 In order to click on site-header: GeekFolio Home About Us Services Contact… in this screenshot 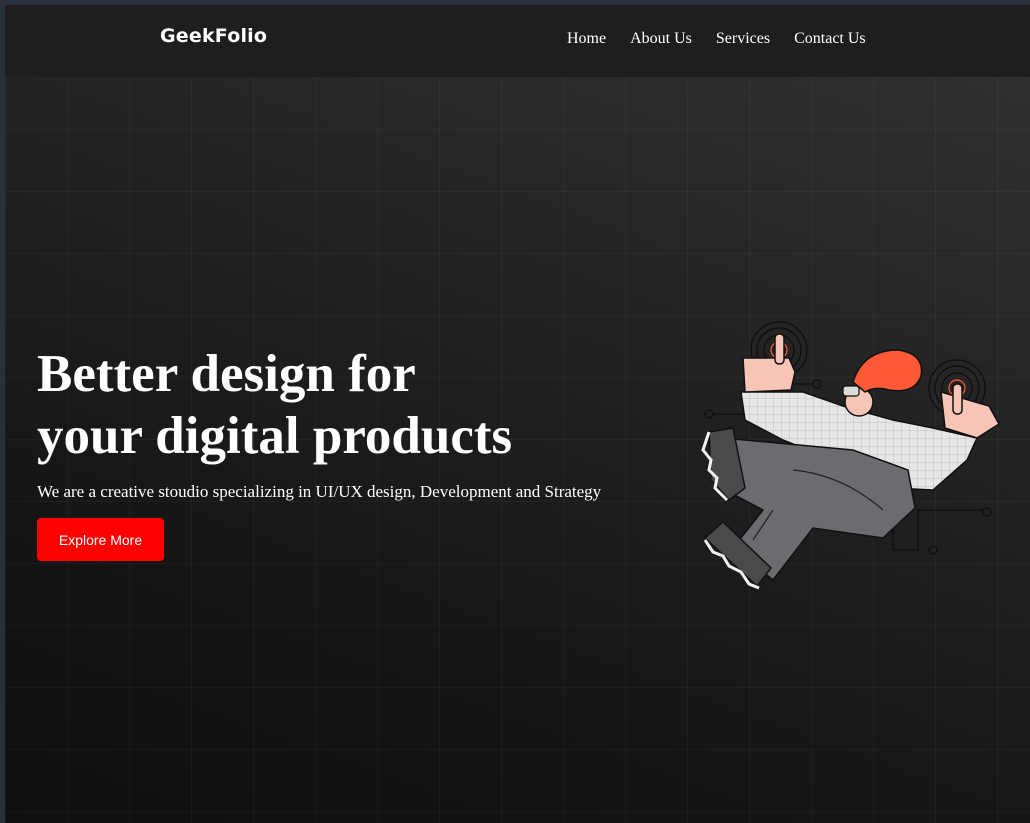, I will do `click(517, 41)`.